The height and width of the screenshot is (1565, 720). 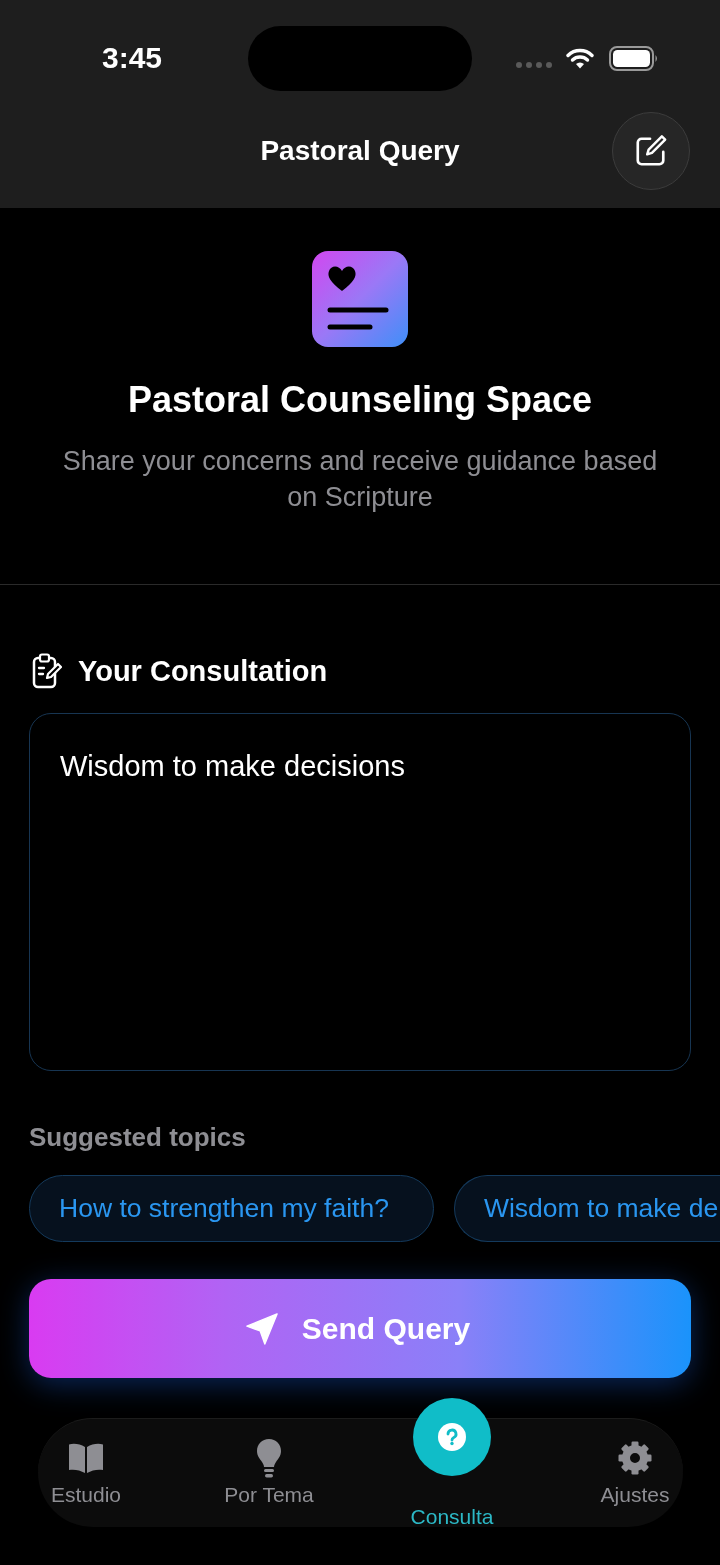 I want to click on tab-item: Por Tema, so click(x=269, y=1464).